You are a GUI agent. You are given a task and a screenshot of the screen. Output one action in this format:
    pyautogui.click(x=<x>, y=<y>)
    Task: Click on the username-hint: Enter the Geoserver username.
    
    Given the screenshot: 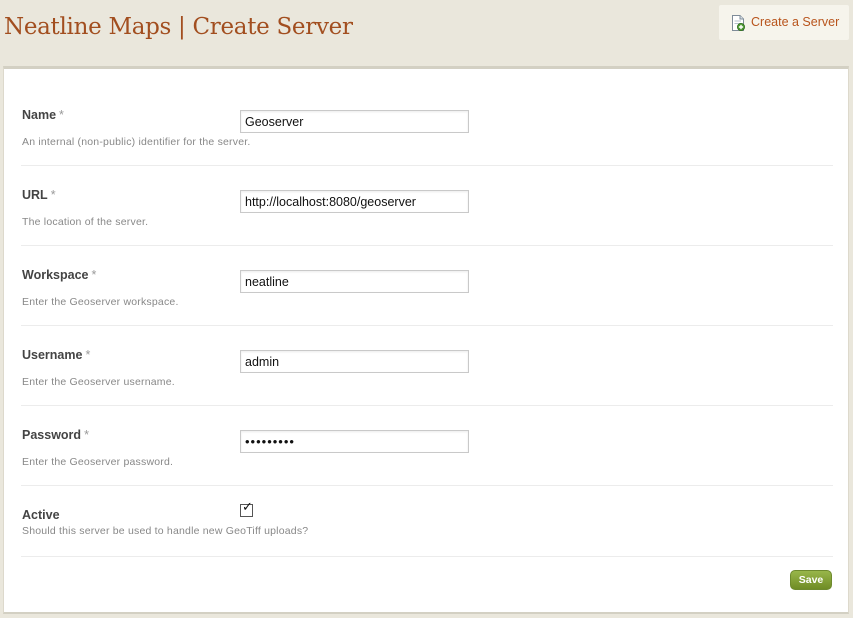 What is the action you would take?
    pyautogui.click(x=98, y=382)
    